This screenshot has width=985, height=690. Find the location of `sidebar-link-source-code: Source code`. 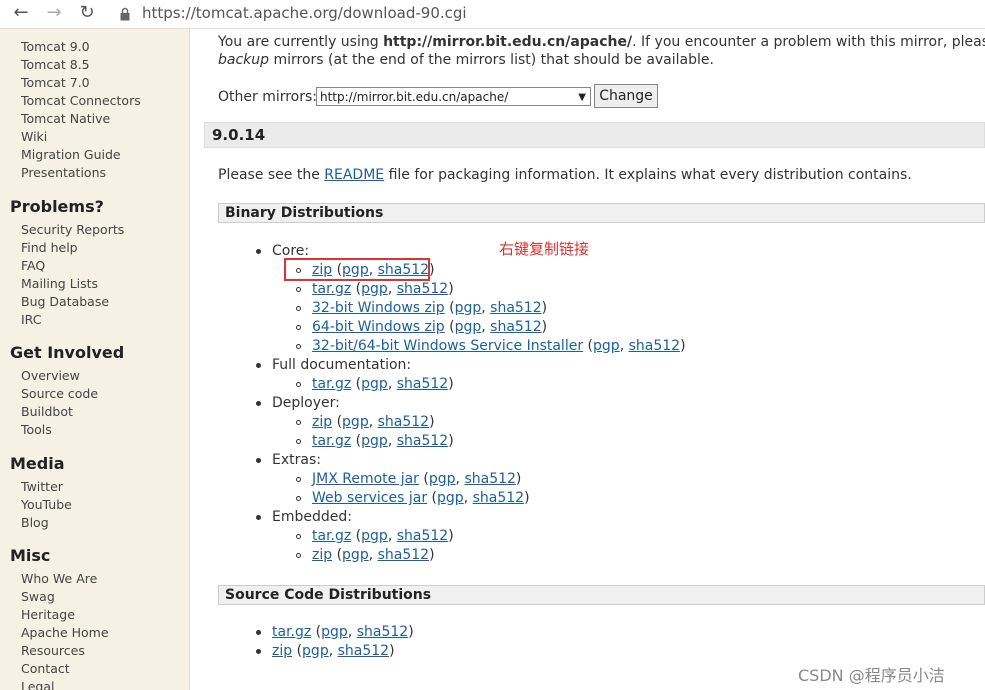

sidebar-link-source-code: Source code is located at coordinates (59, 394).